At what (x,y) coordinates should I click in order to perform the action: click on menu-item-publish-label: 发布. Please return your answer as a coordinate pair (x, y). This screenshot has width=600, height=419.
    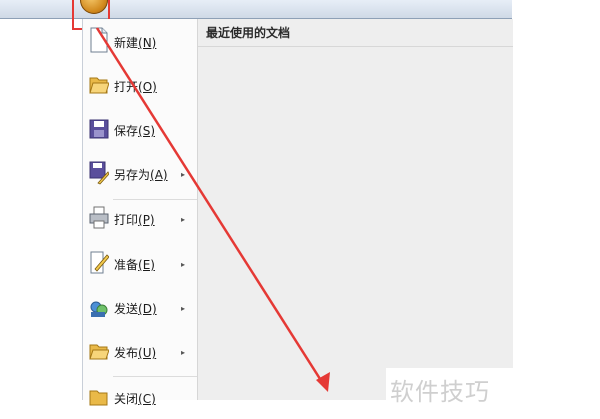
    Looking at the image, I should click on (126, 353).